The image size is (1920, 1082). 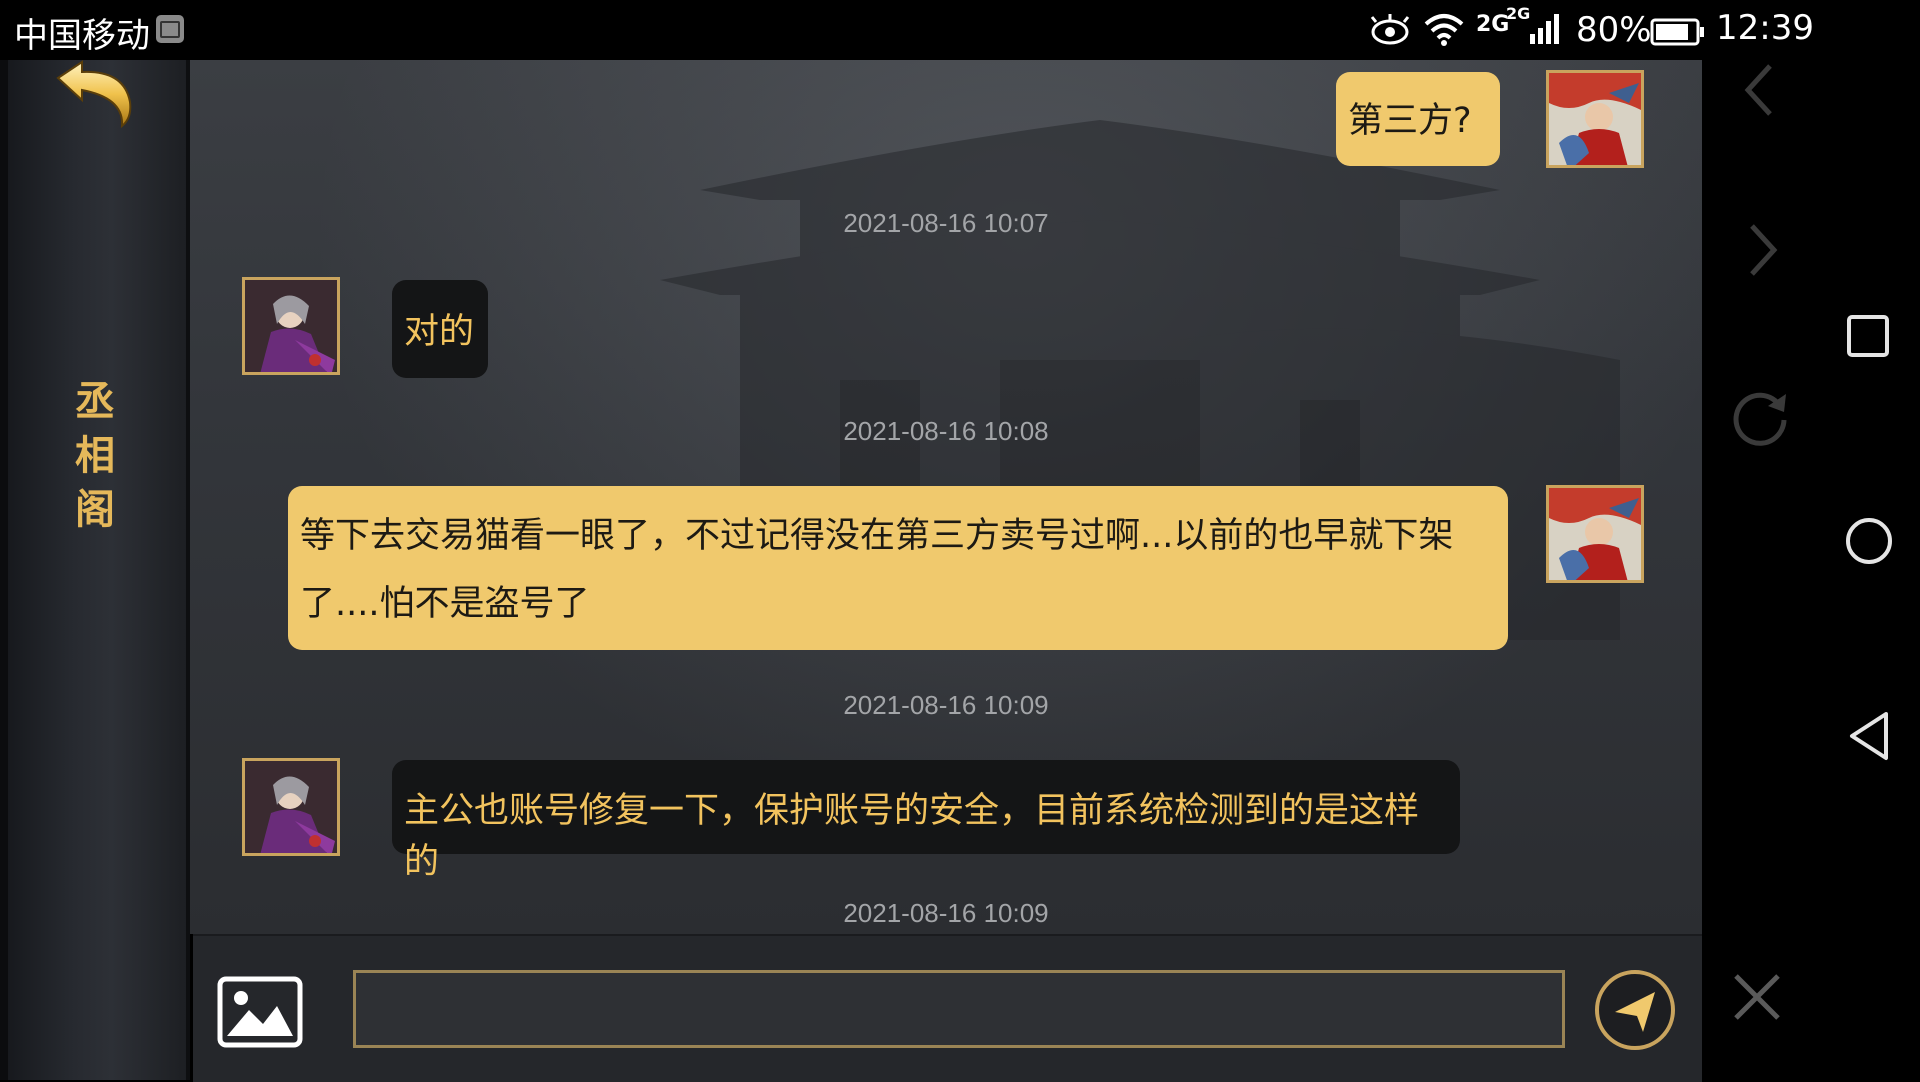 I want to click on message-timestamp: 2021-08-16 10:07, so click(x=946, y=223).